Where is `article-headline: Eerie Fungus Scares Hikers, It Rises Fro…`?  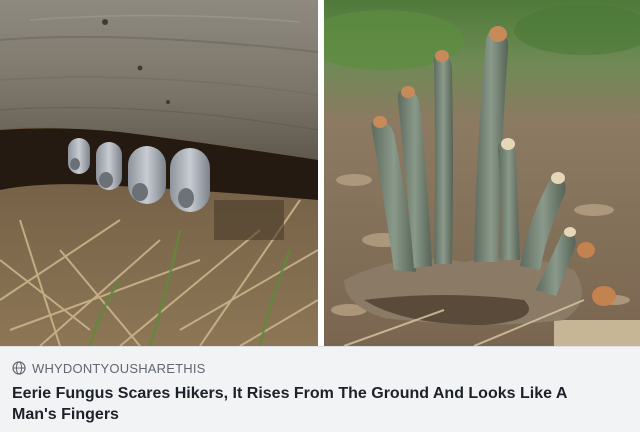
article-headline: Eerie Fungus Scares Hikers, It Rises Fro… is located at coordinates (312, 404).